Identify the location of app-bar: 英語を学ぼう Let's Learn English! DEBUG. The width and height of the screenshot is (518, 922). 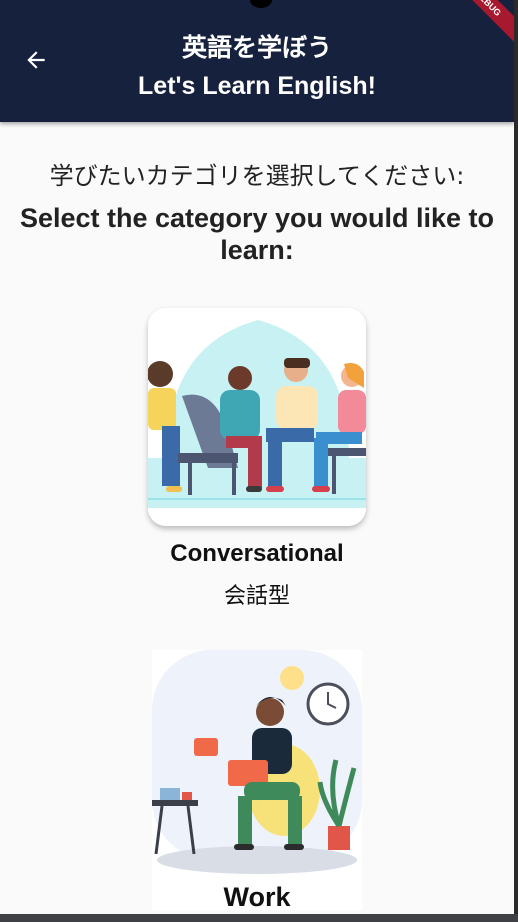
(257, 61).